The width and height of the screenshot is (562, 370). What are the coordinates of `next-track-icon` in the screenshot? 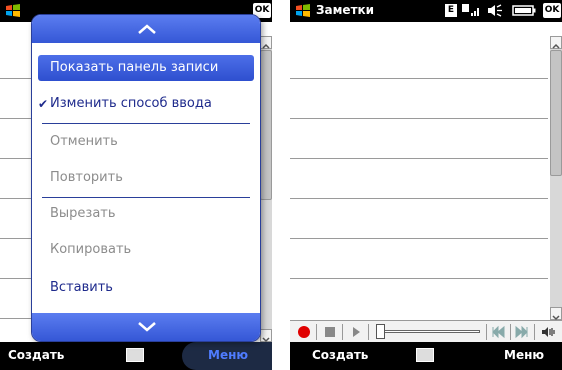 It's located at (522, 332).